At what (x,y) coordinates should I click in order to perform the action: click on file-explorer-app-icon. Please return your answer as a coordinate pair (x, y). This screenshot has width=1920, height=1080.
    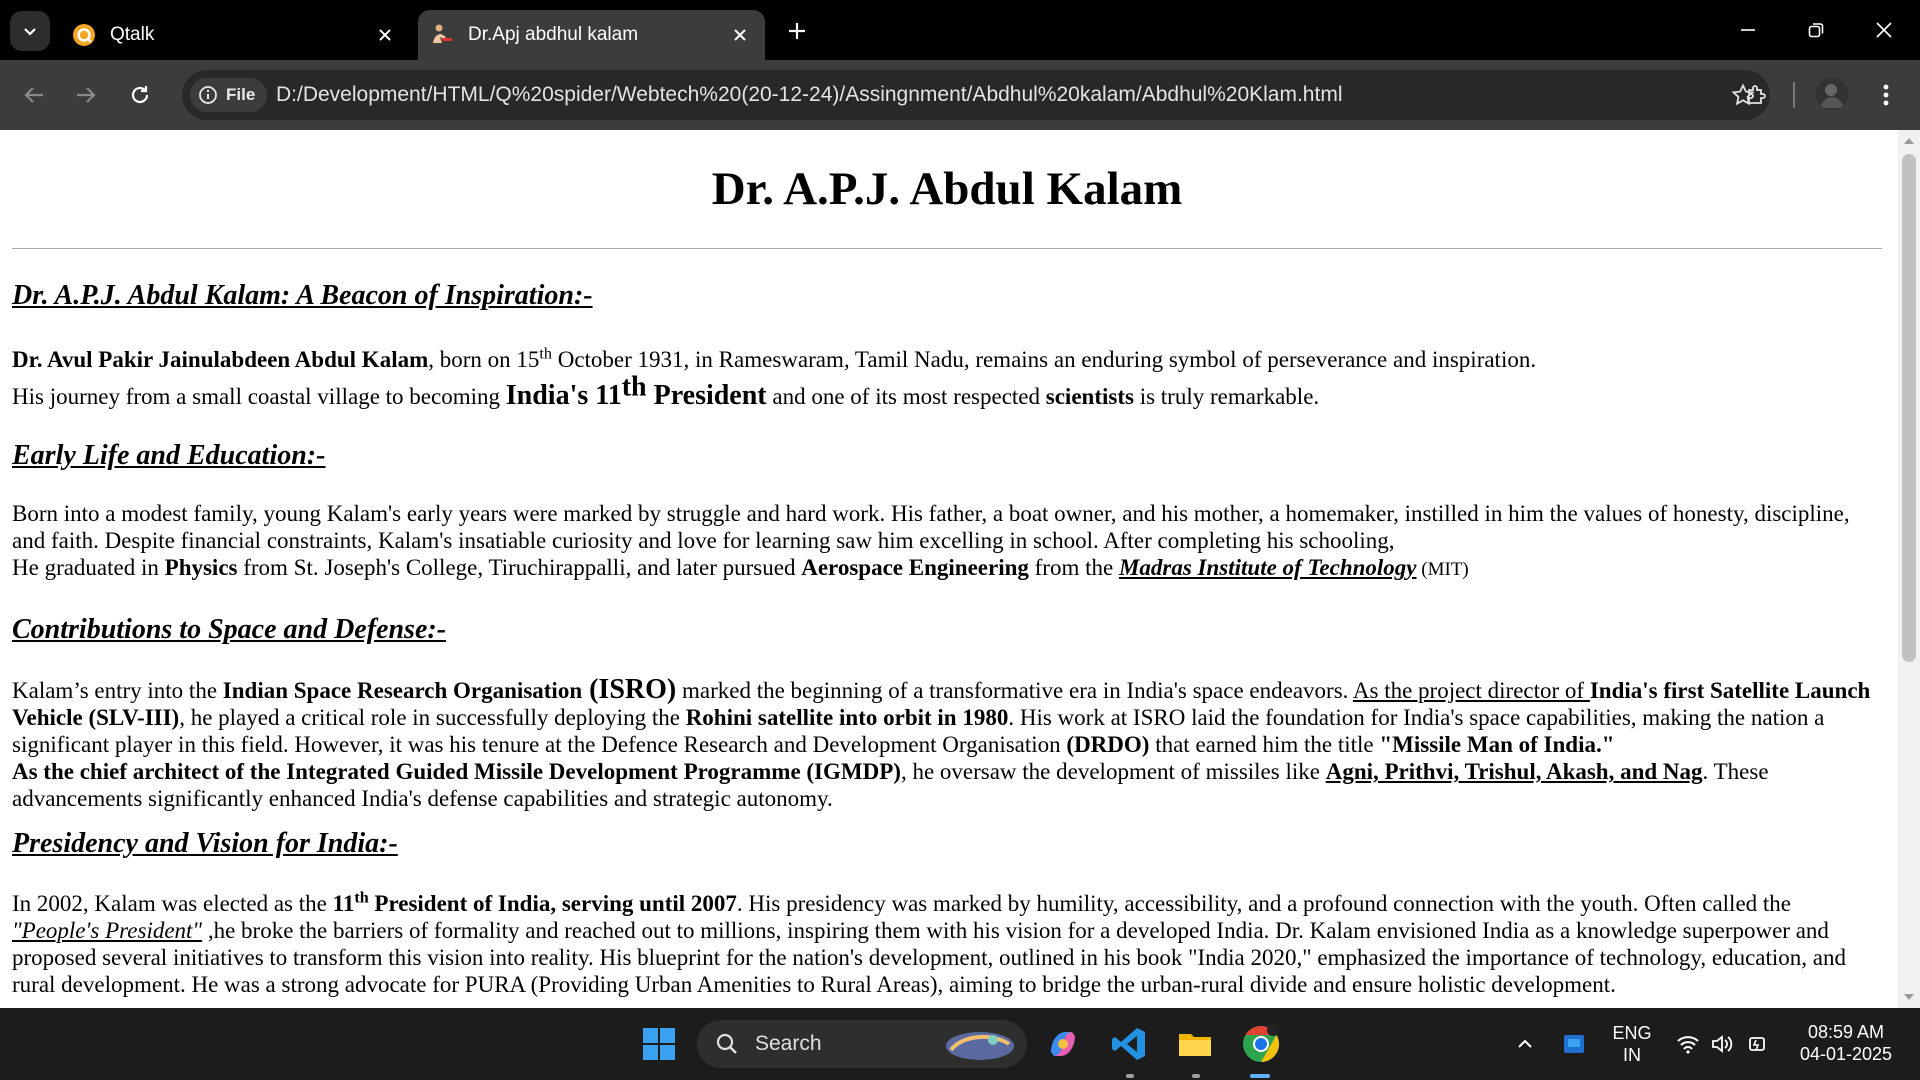
    Looking at the image, I should click on (1195, 1044).